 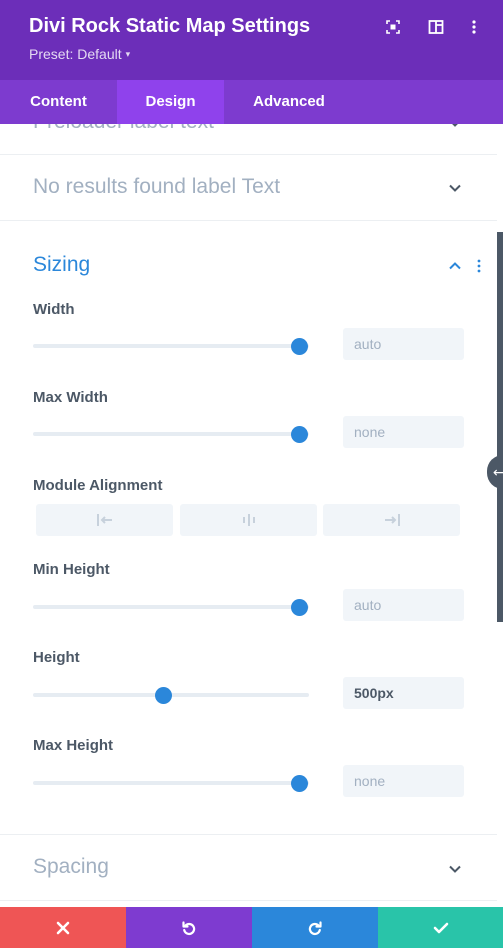 I want to click on section-no-results-title: No results found label Text, so click(x=156, y=187).